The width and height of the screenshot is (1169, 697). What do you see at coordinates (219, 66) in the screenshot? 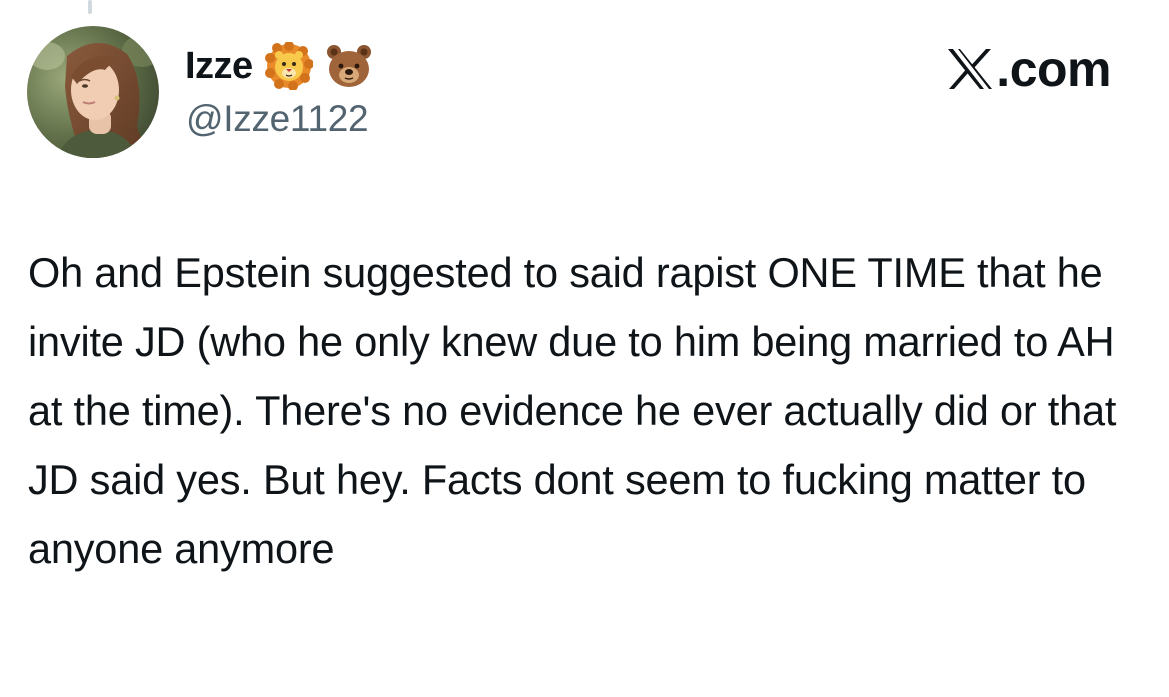
I see `author-display-name: Izze` at bounding box center [219, 66].